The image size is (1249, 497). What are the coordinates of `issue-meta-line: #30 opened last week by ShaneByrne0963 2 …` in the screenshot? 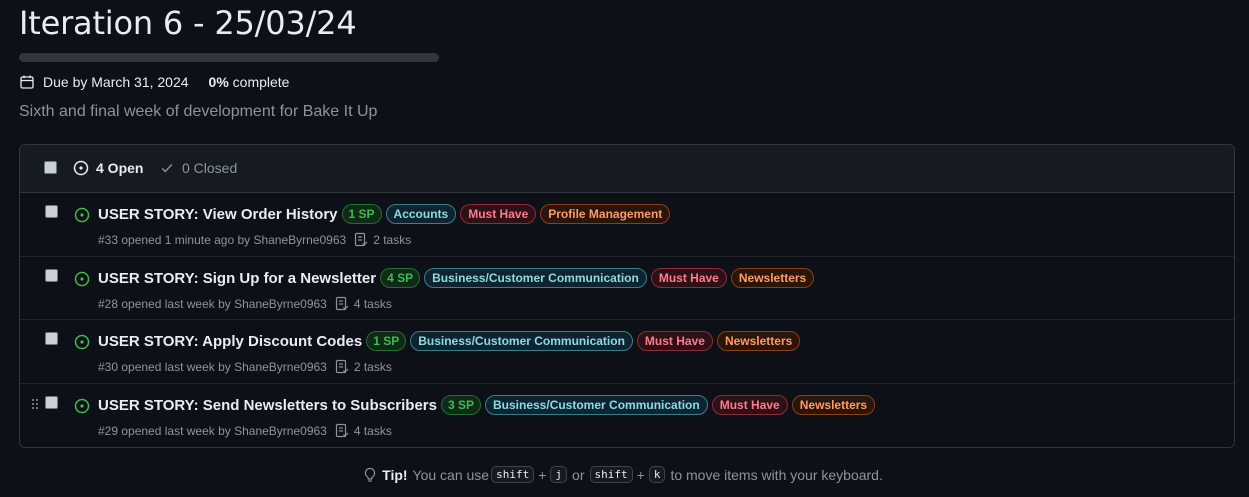 It's located at (245, 366).